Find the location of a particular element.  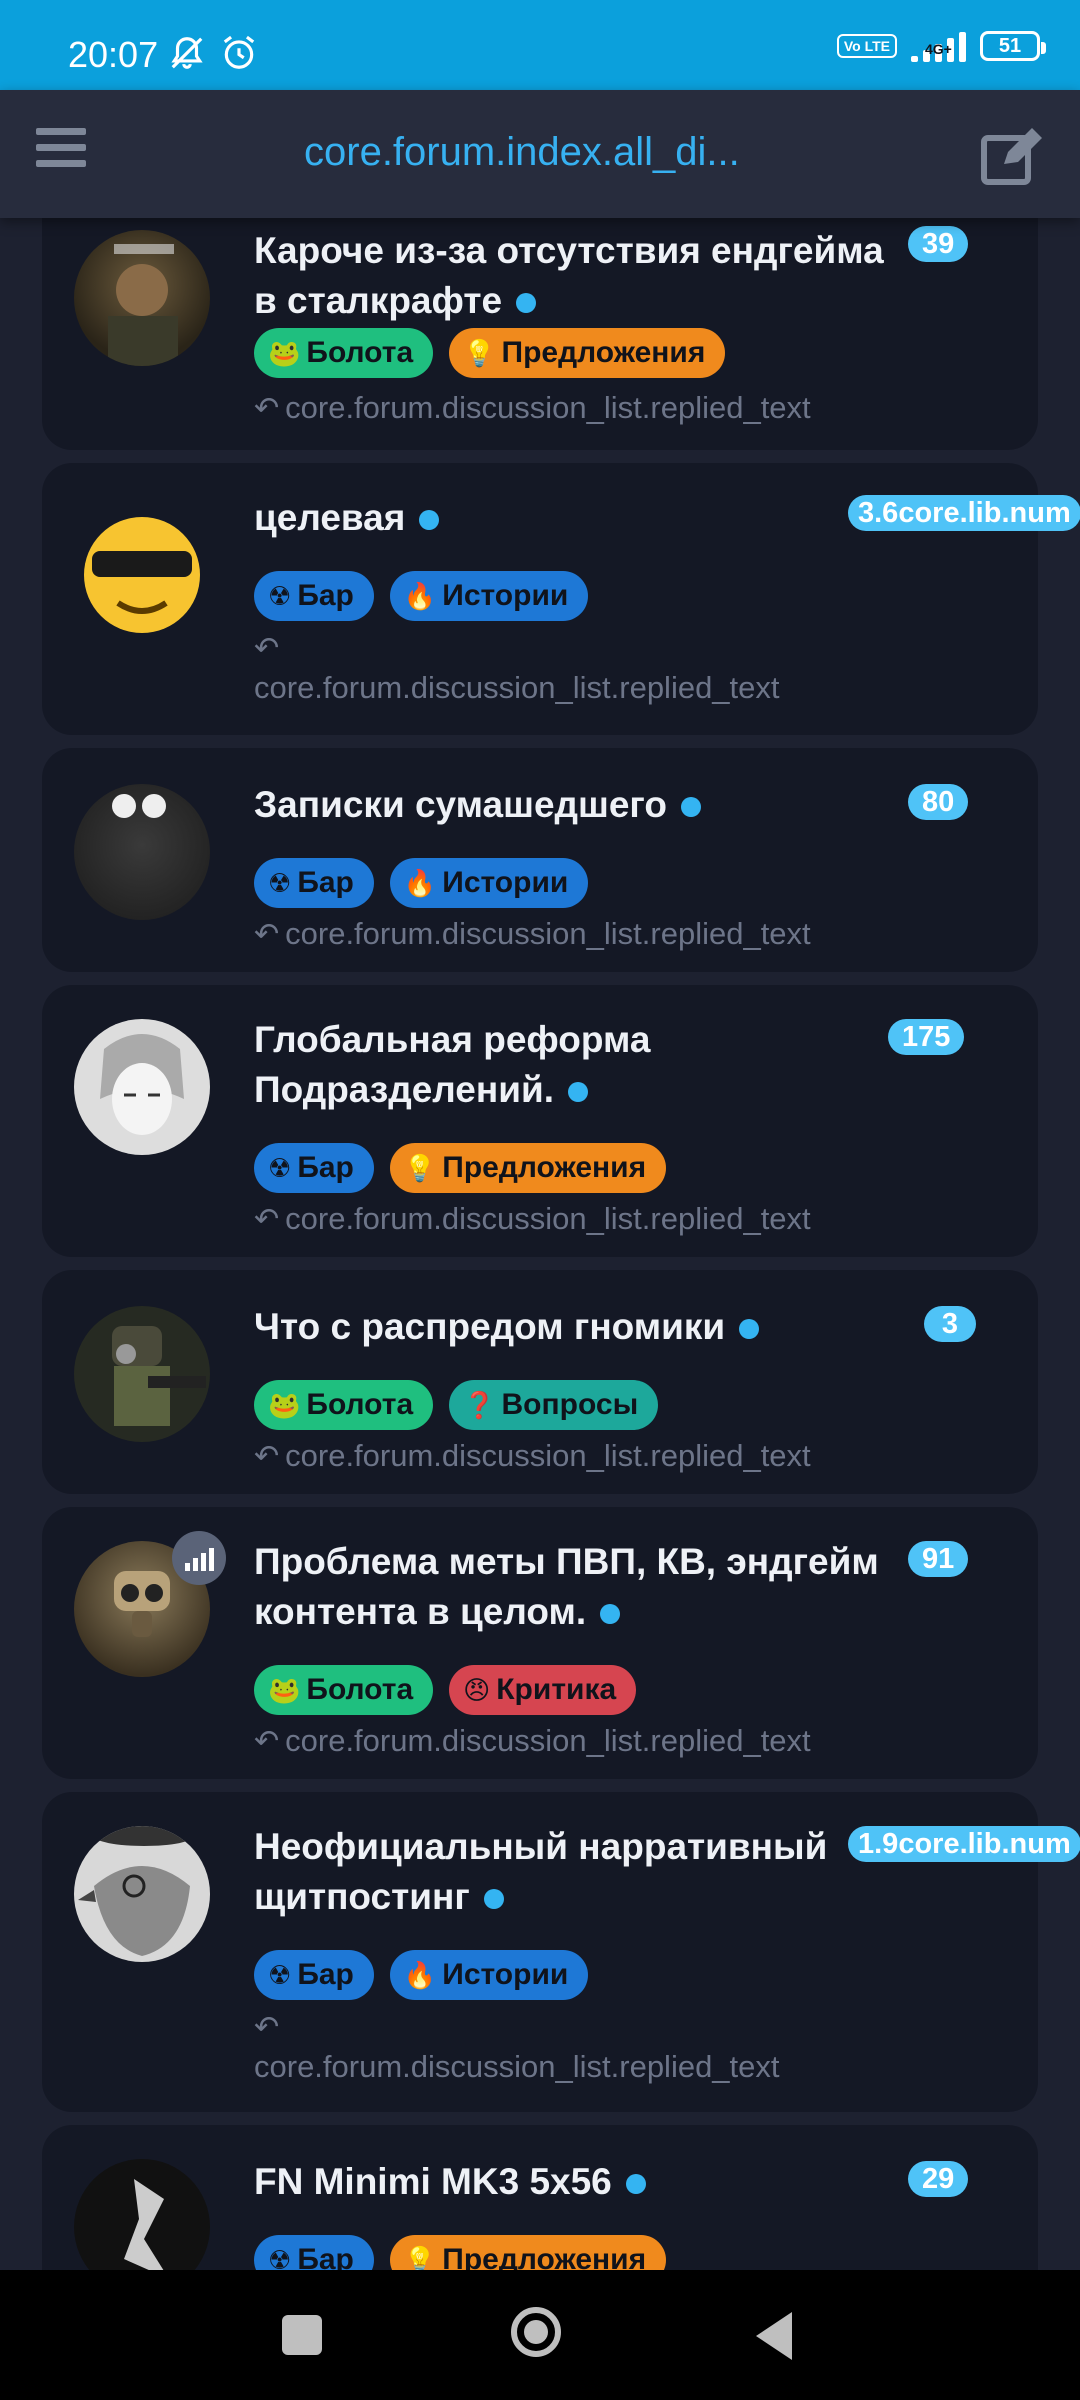

home-button is located at coordinates (536, 2332).